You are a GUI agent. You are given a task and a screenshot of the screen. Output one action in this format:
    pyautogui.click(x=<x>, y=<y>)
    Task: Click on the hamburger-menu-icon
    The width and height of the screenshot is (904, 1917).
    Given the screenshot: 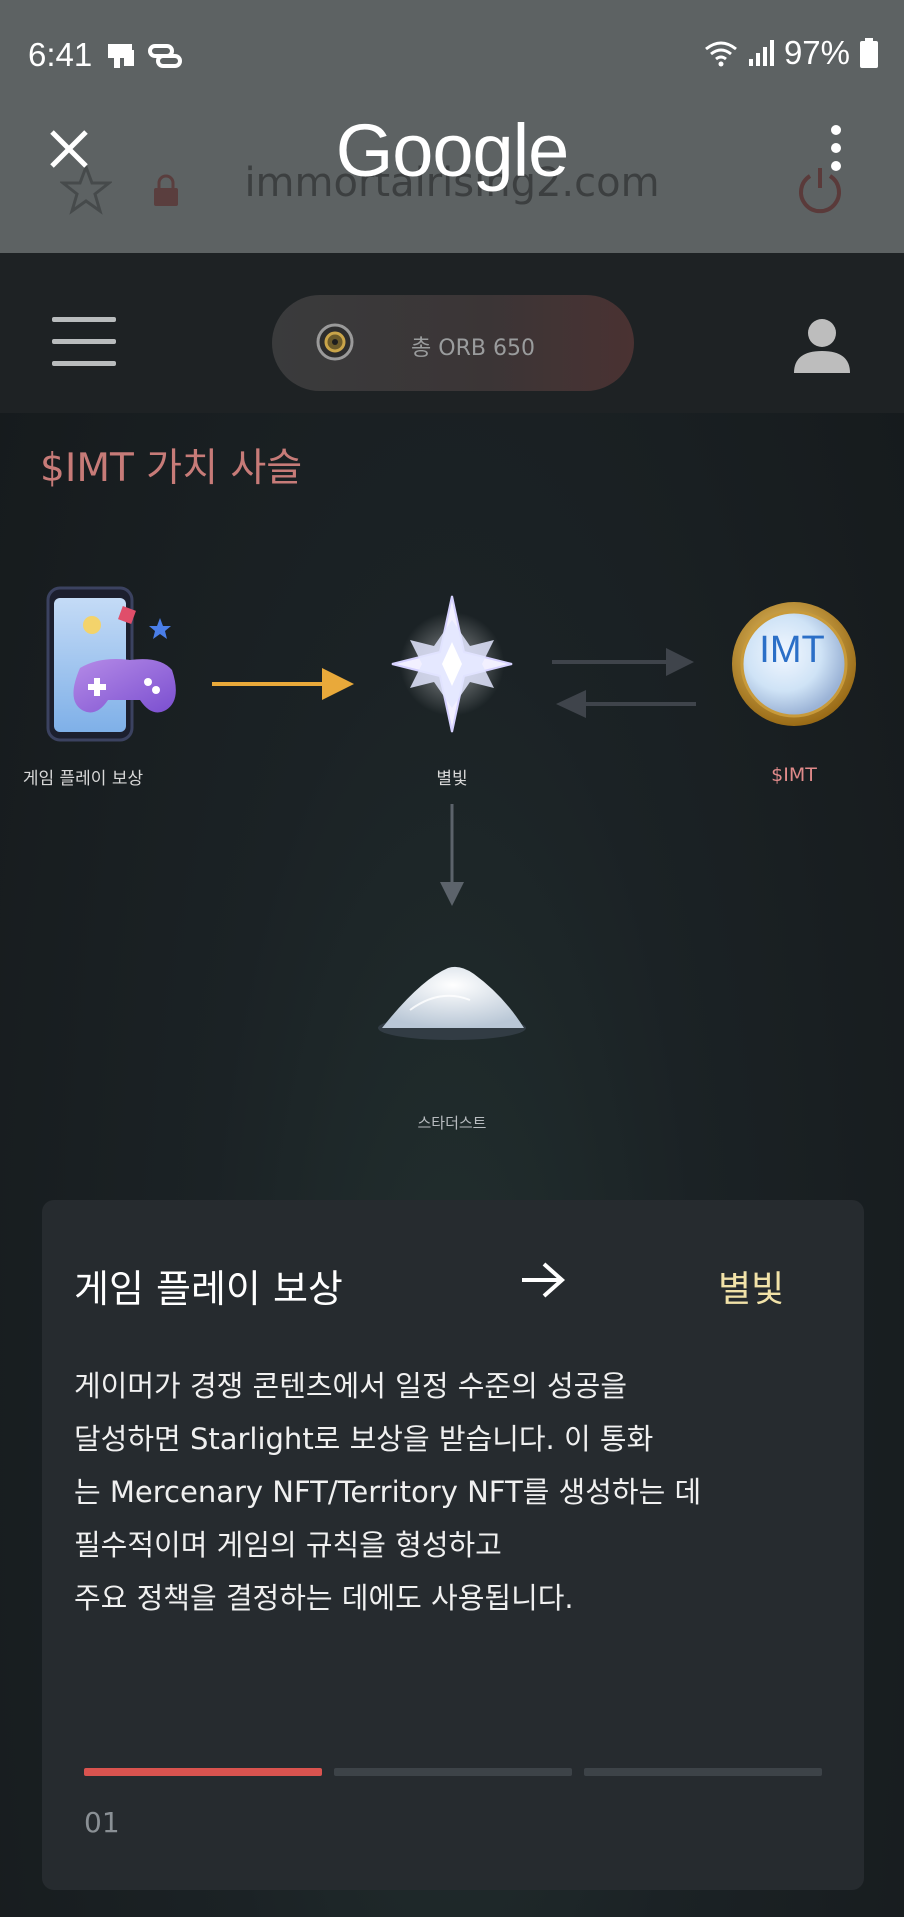 What is the action you would take?
    pyautogui.click(x=84, y=341)
    